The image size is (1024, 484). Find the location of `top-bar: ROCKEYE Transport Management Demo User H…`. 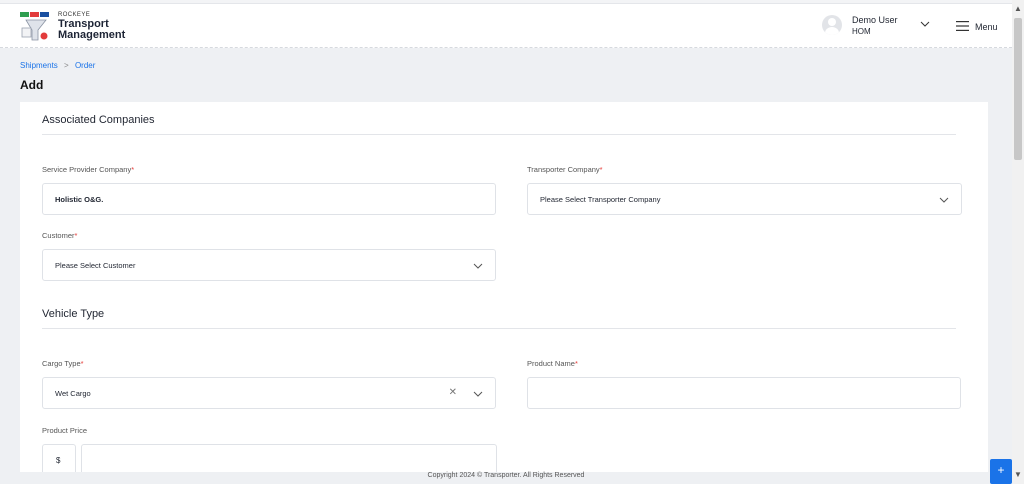

top-bar: ROCKEYE Transport Management Demo User H… is located at coordinates (506, 24).